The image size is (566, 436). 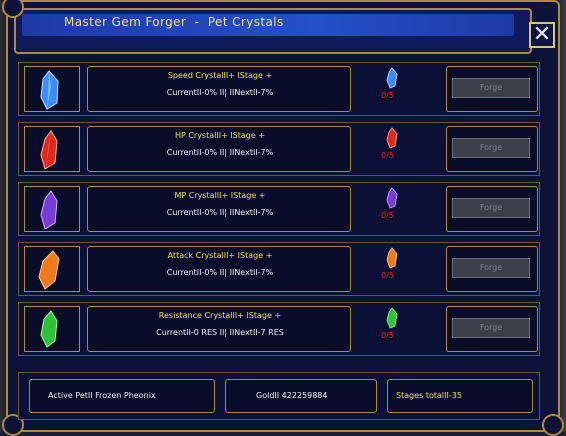 What do you see at coordinates (292, 395) in the screenshot?
I see `gold-label: GoldII 422259884` at bounding box center [292, 395].